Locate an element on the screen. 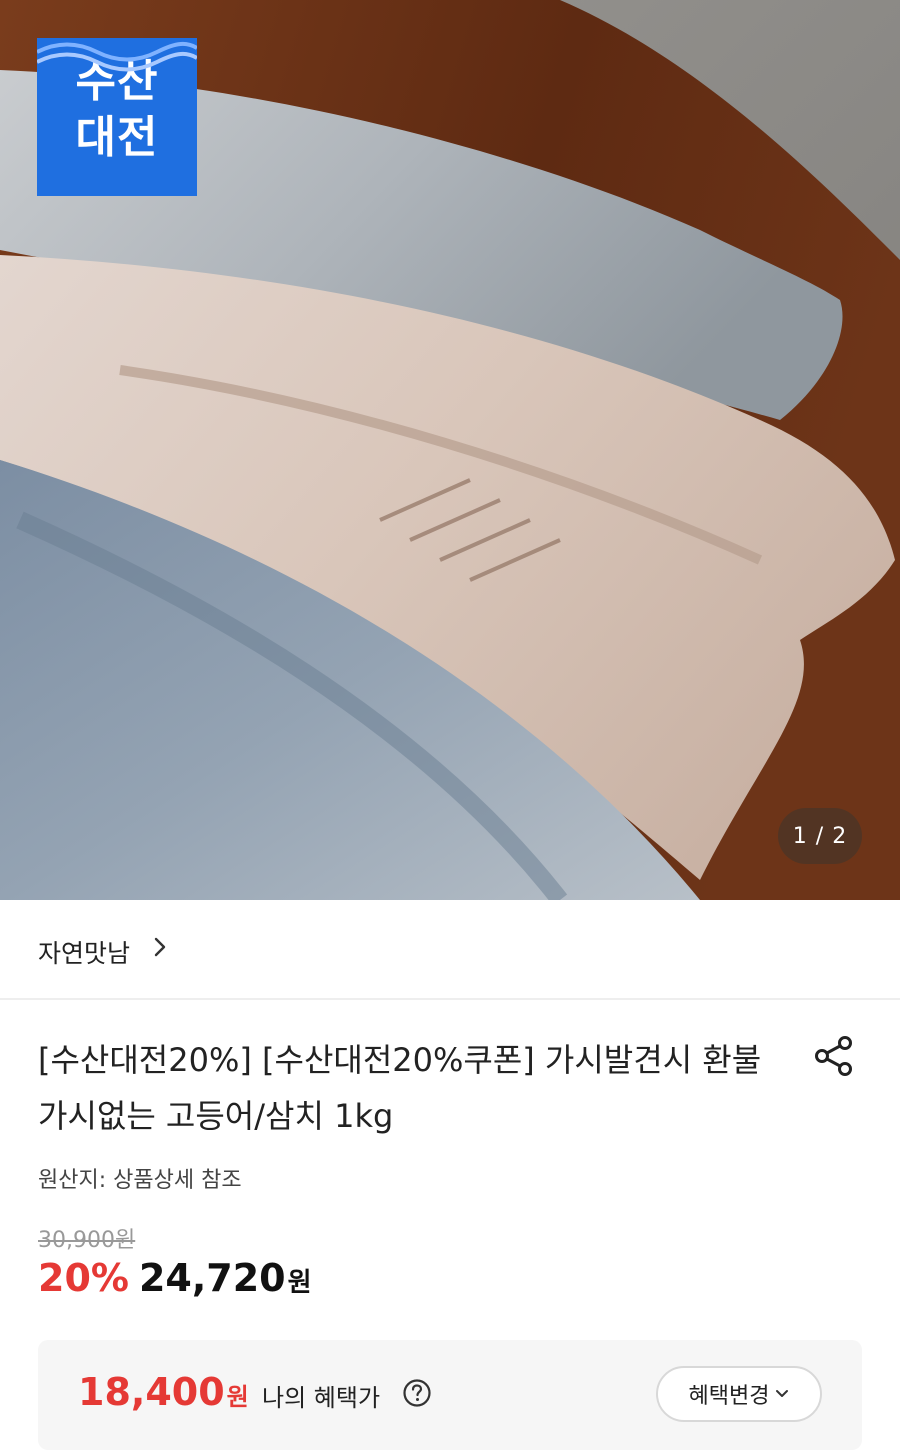 The width and height of the screenshot is (900, 1450). image-counter: 1 / 2 is located at coordinates (820, 836).